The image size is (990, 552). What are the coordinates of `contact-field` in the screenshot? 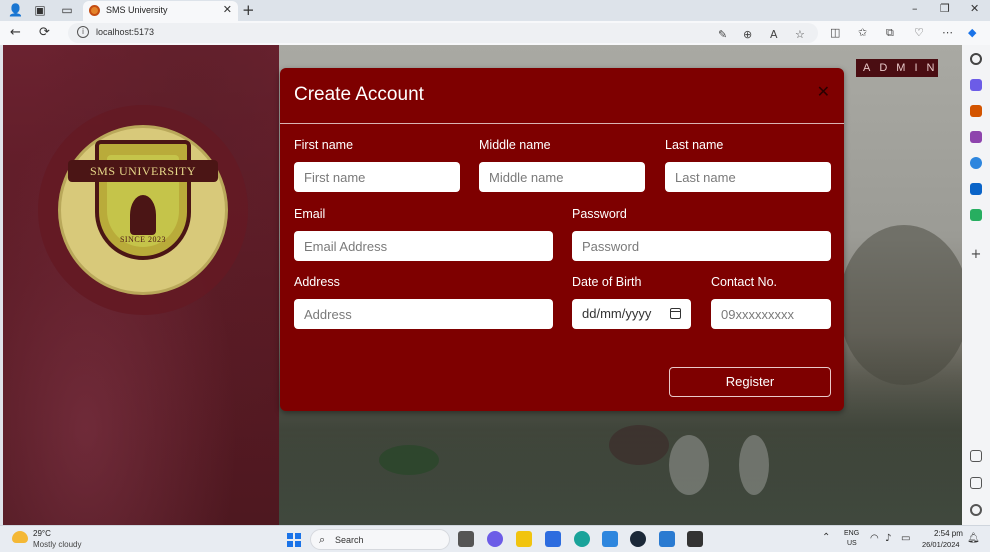 It's located at (771, 314).